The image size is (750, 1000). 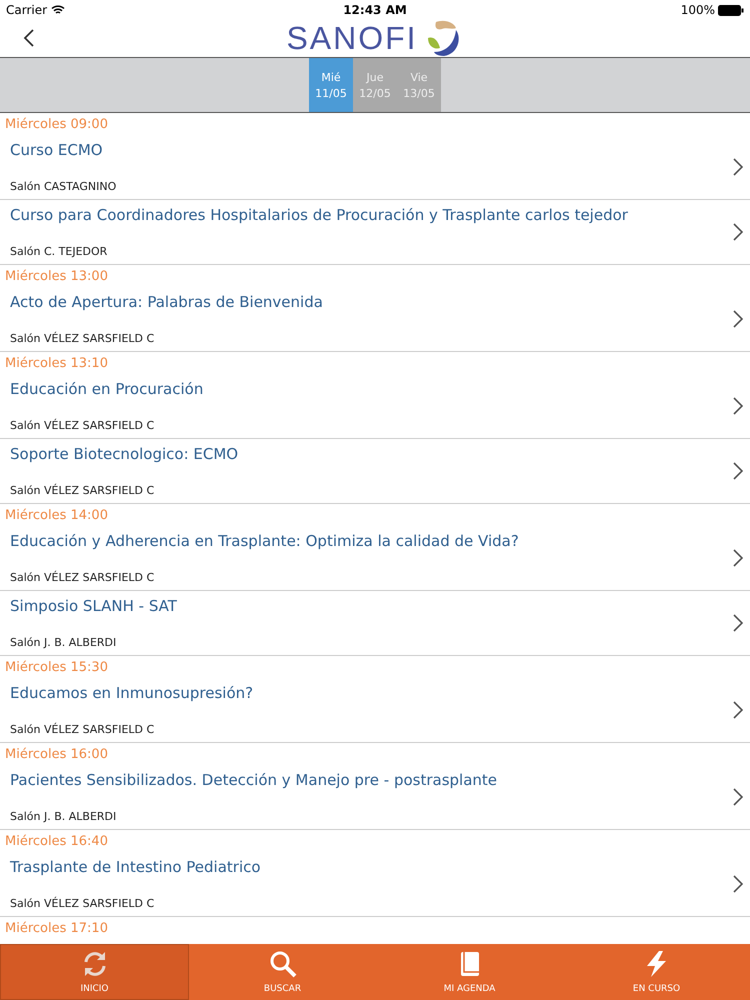 I want to click on back-icon, so click(x=29, y=38).